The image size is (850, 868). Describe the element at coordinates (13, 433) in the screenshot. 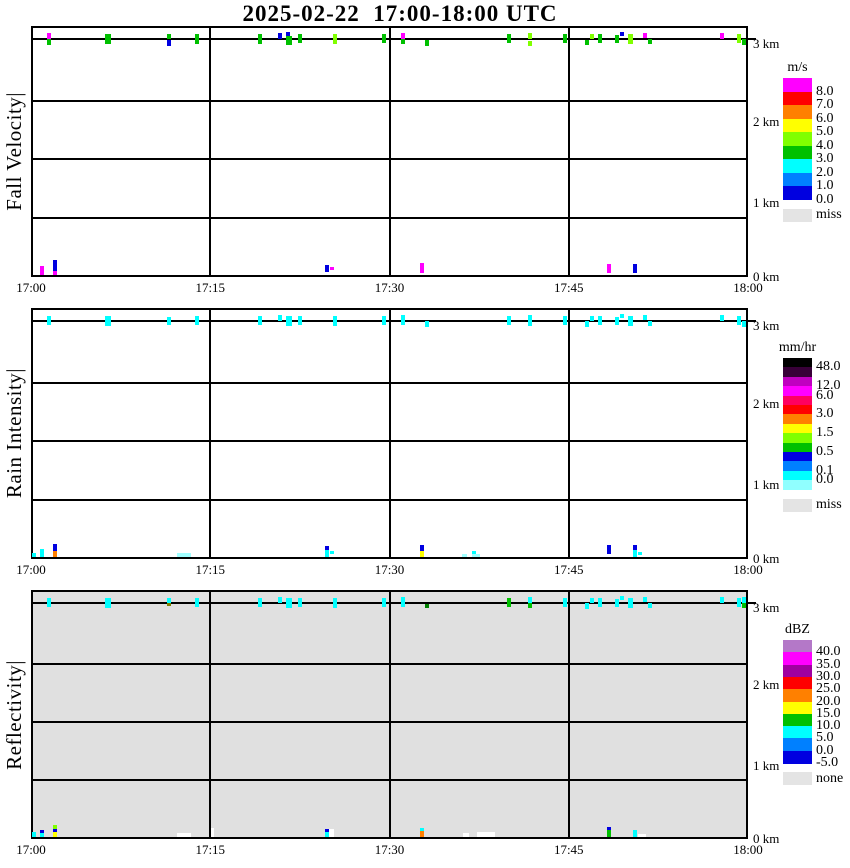

I see `panel-ylabel-text: Rain Intensity|` at that location.